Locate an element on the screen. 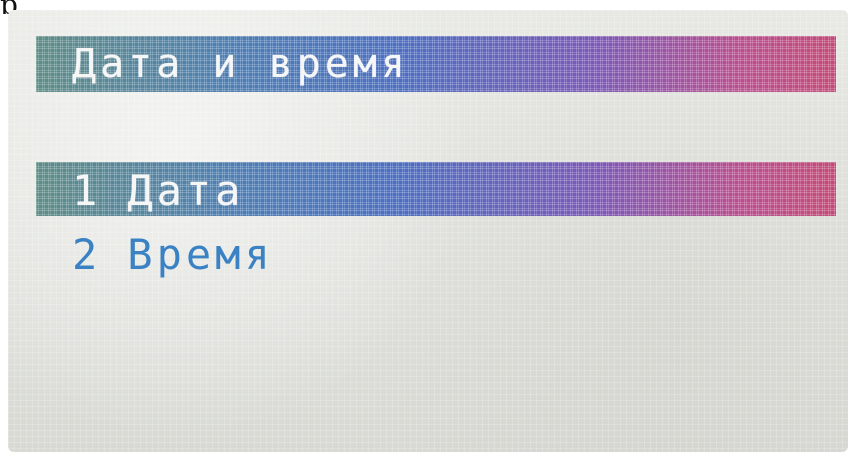 This screenshot has width=856, height=456. menu-item-number: 2 is located at coordinates (87, 254).